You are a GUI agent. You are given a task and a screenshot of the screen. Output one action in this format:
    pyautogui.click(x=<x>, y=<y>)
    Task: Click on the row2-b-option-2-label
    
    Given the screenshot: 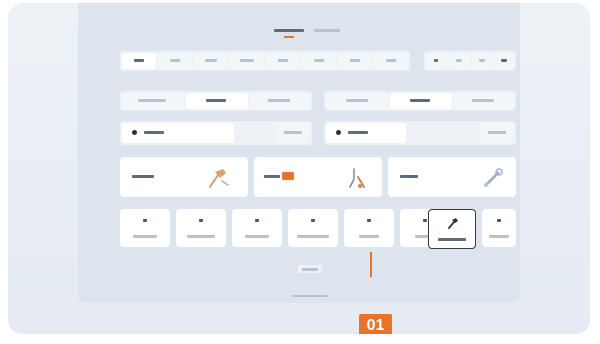 What is the action you would take?
    pyautogui.click(x=420, y=100)
    